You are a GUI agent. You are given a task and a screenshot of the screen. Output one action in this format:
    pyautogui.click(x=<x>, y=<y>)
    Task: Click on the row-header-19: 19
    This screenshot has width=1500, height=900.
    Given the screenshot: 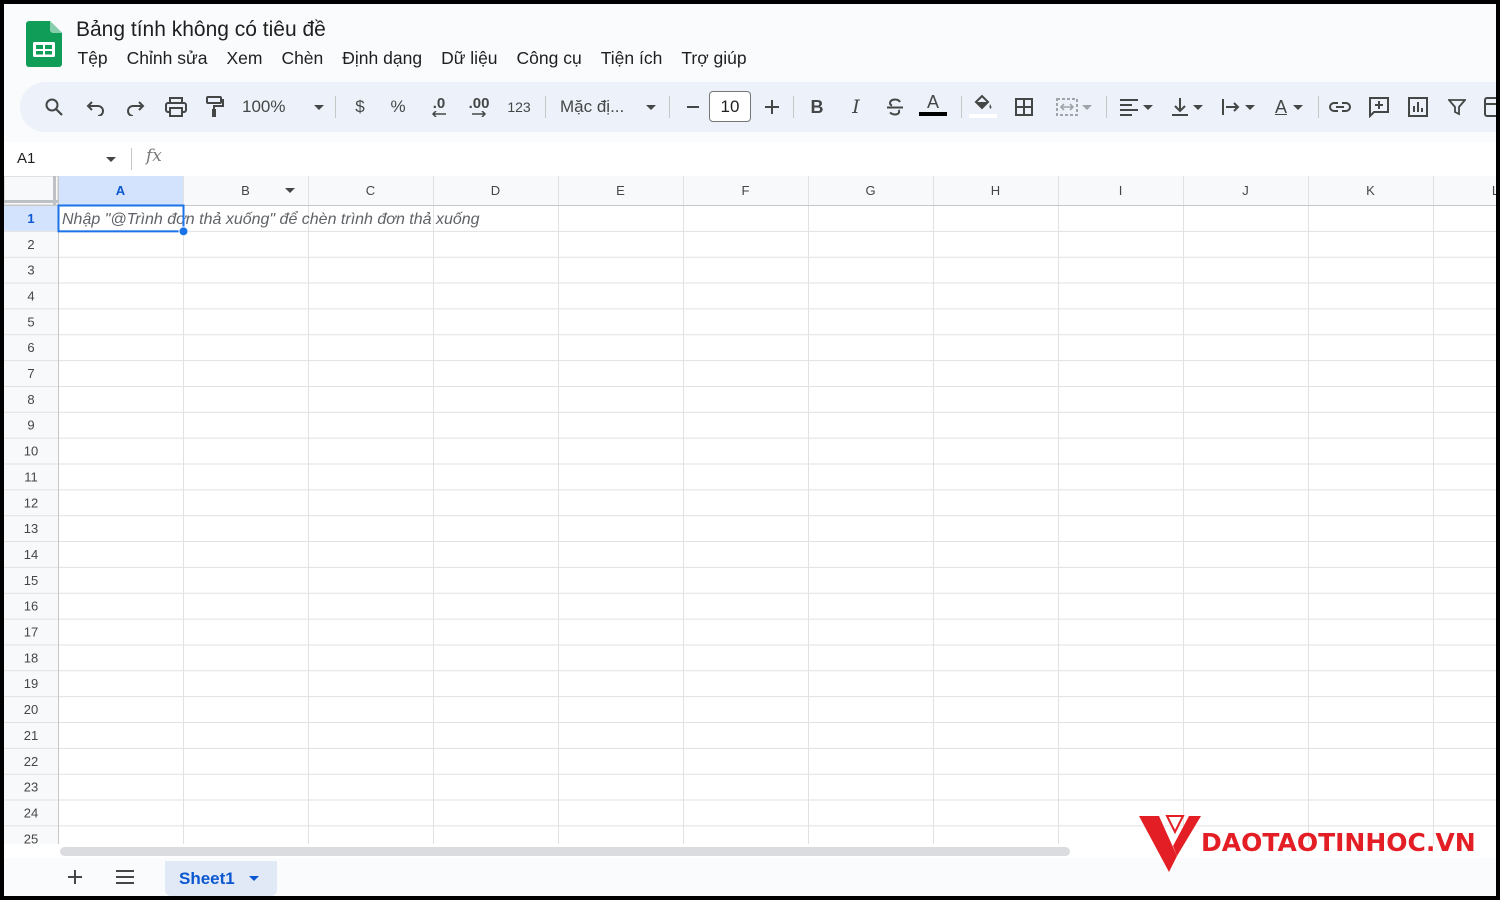 What is the action you would take?
    pyautogui.click(x=31, y=683)
    